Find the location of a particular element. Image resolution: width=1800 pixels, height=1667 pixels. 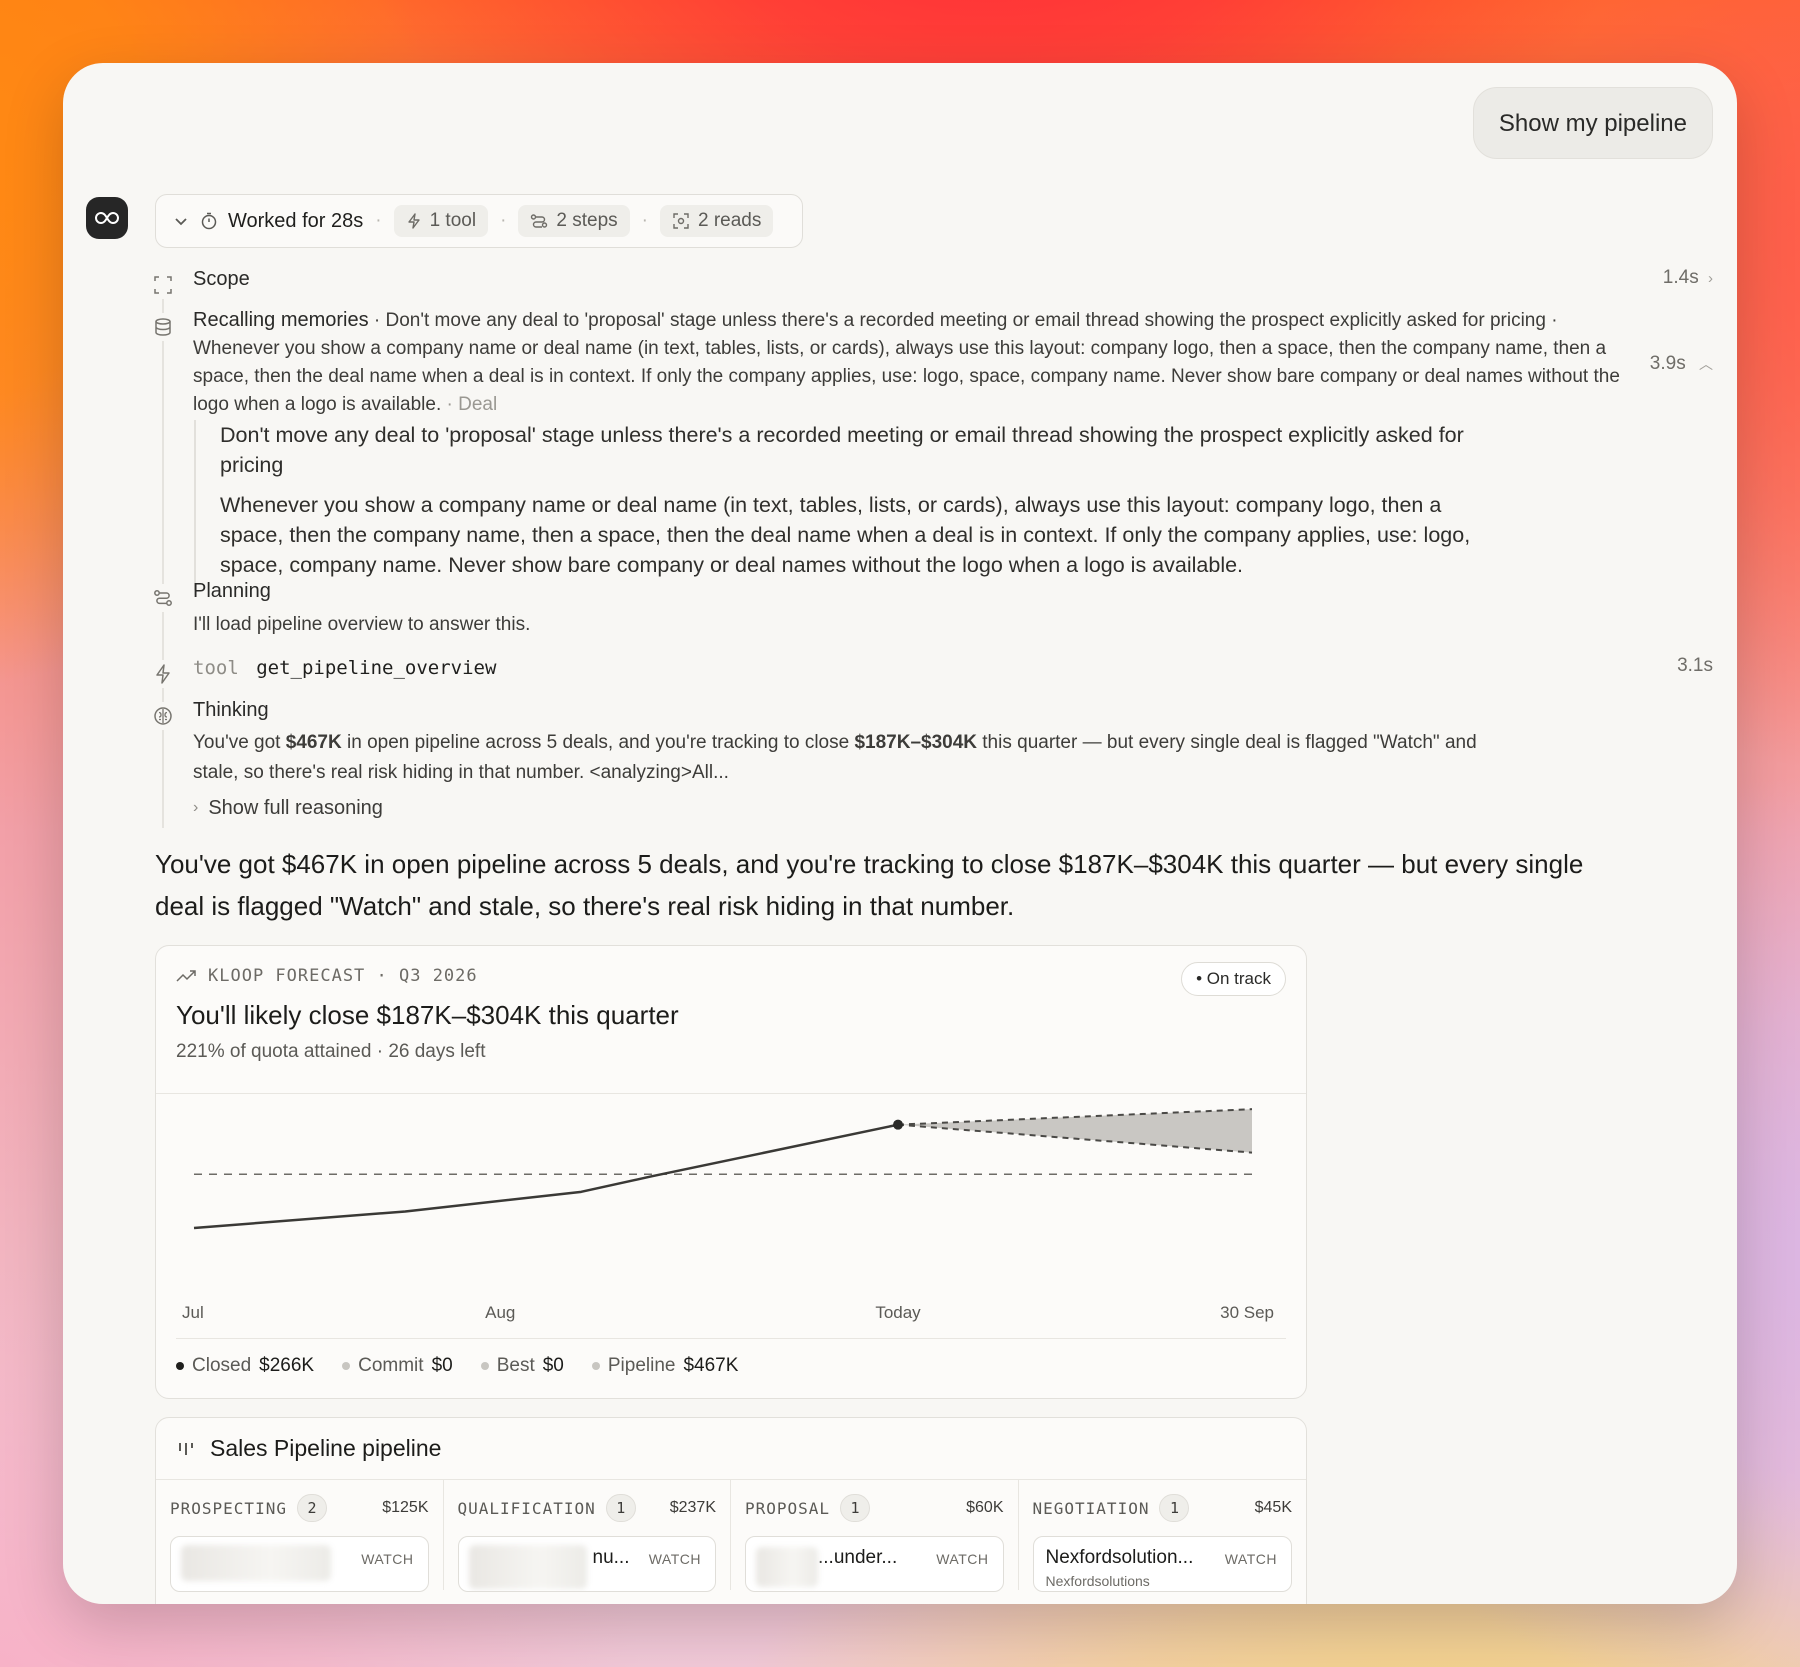

pipeline-column: PROPOSAL 1 $60K ...under... WATCH is located at coordinates (875, 1536).